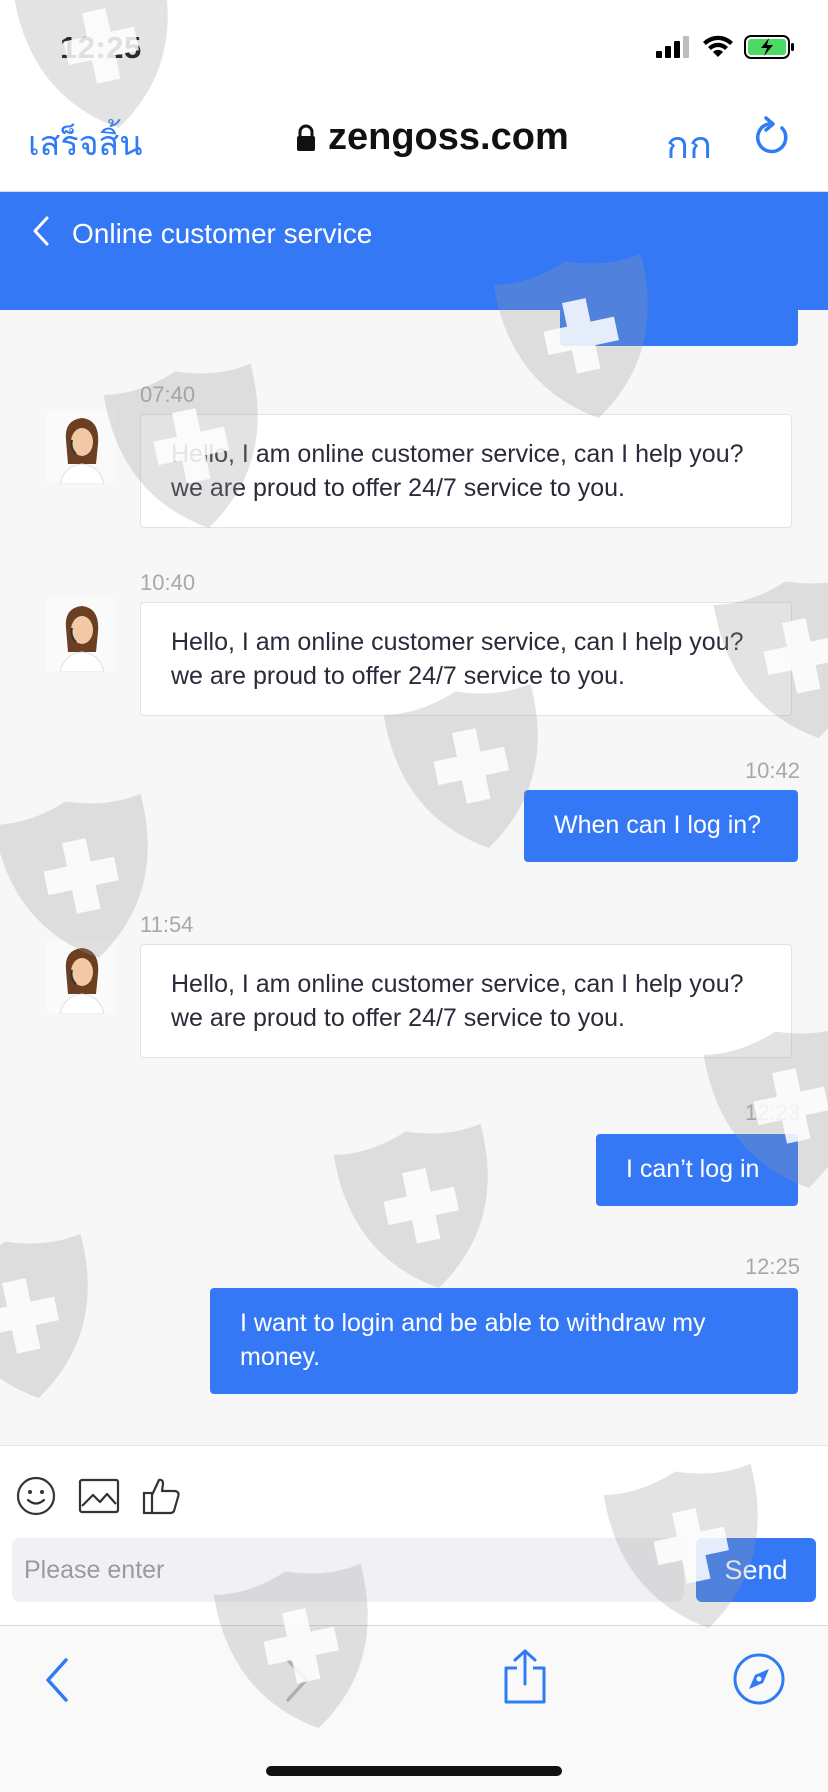  I want to click on browser-toolbar, so click(414, 1708).